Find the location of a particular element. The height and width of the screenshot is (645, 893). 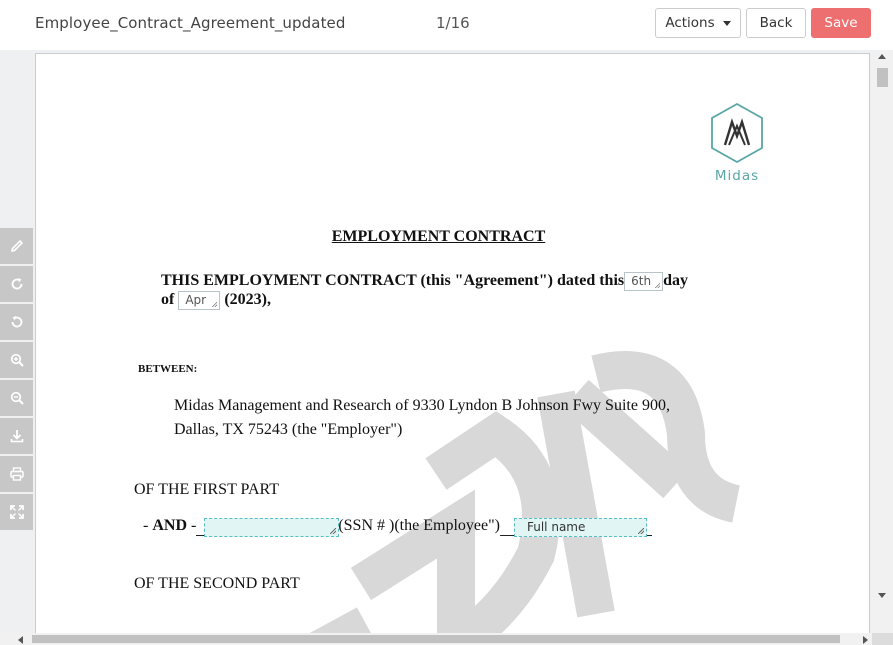

printer-icon is located at coordinates (16, 474).